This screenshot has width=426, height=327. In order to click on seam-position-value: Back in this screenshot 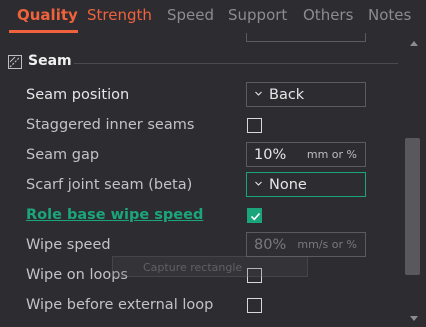, I will do `click(287, 94)`.